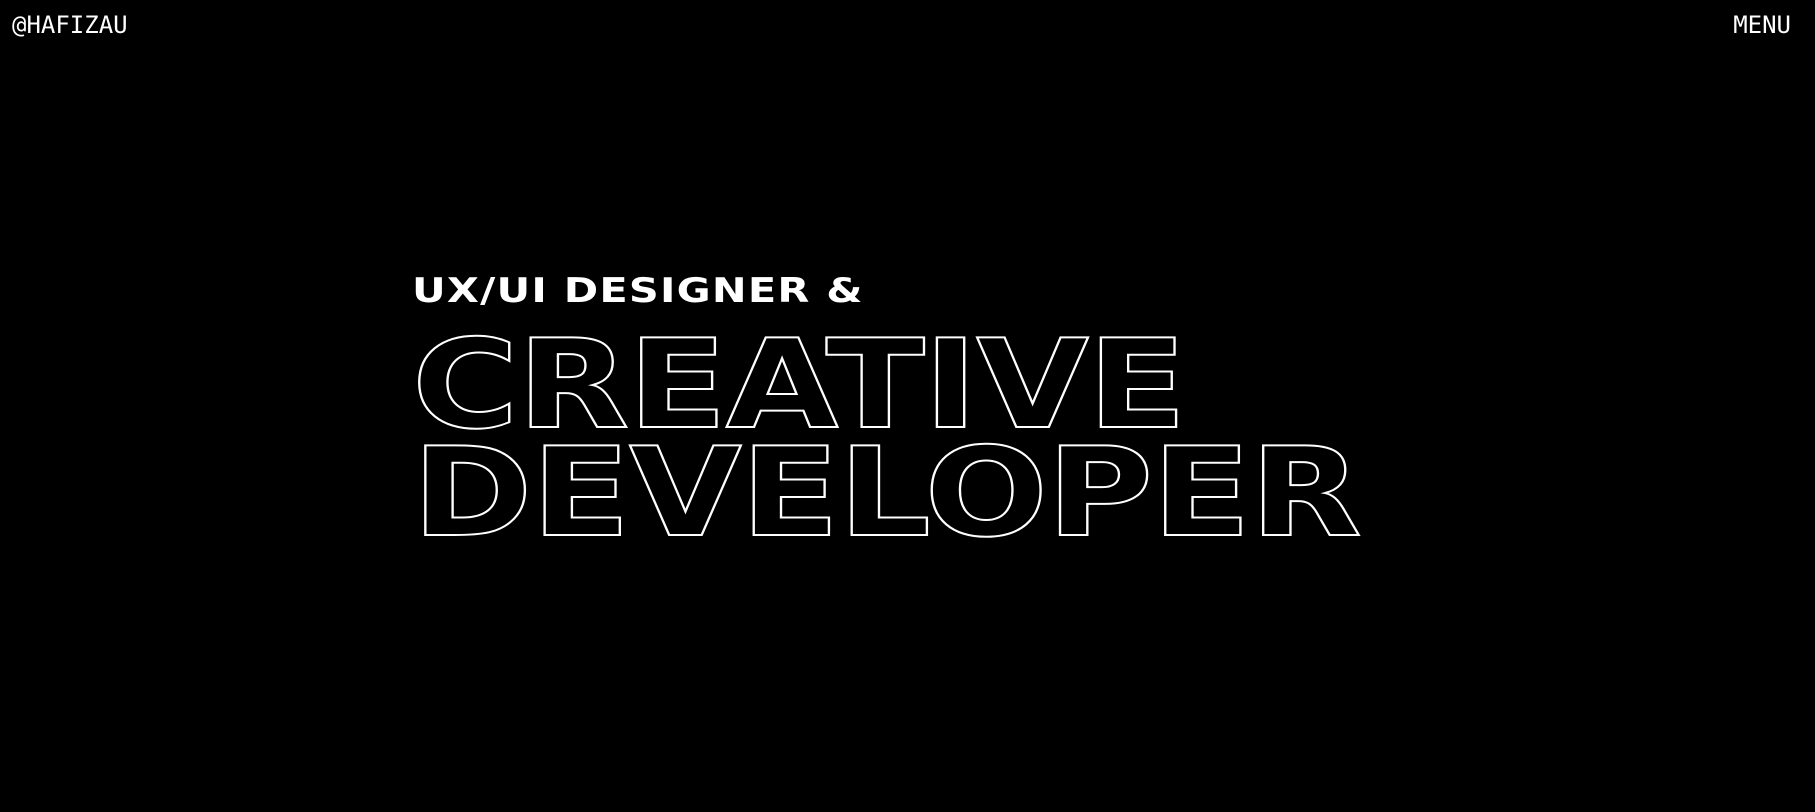 Image resolution: width=1815 pixels, height=812 pixels. I want to click on brand-link: @HAFIZAU, so click(70, 25).